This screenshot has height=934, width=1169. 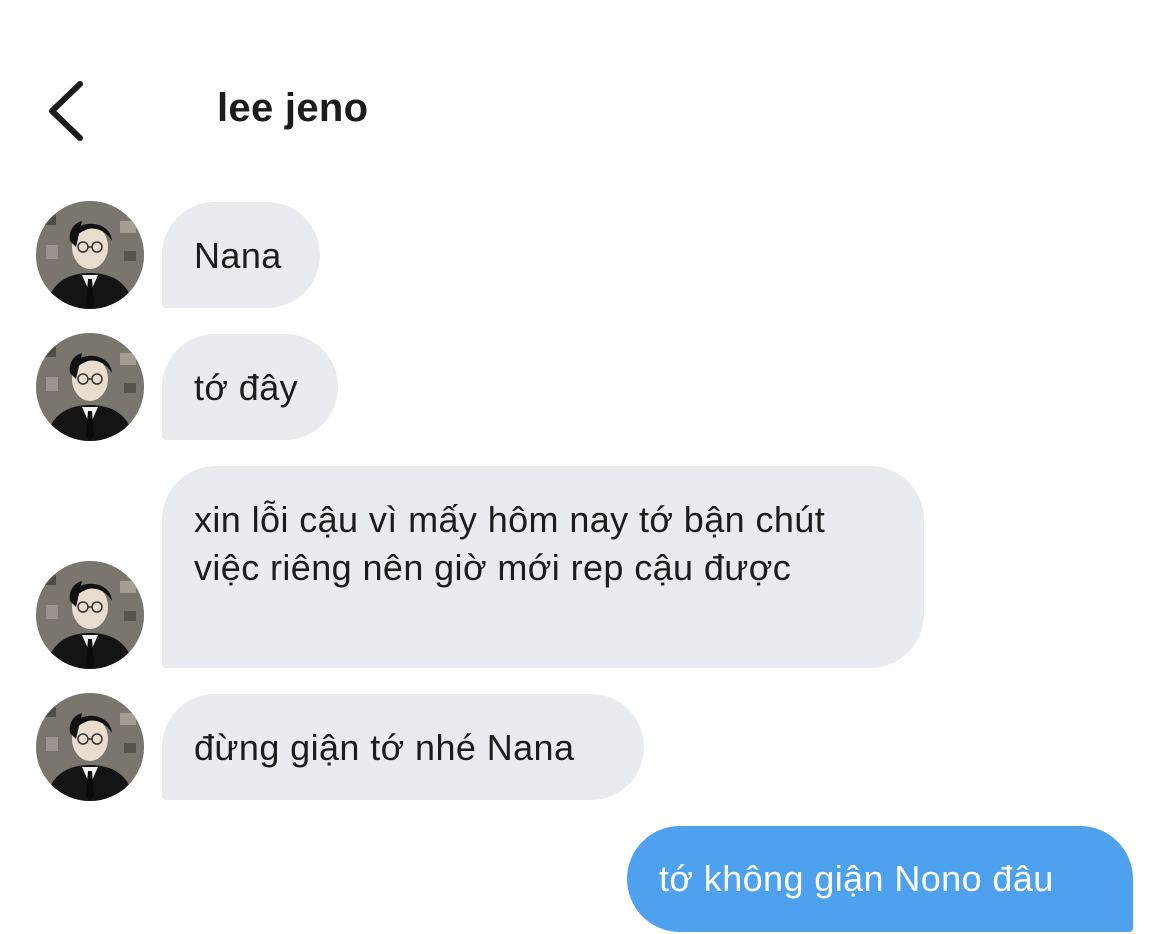 What do you see at coordinates (880, 879) in the screenshot?
I see `message-bubble-outgoing: tớ không giận Nono đâu` at bounding box center [880, 879].